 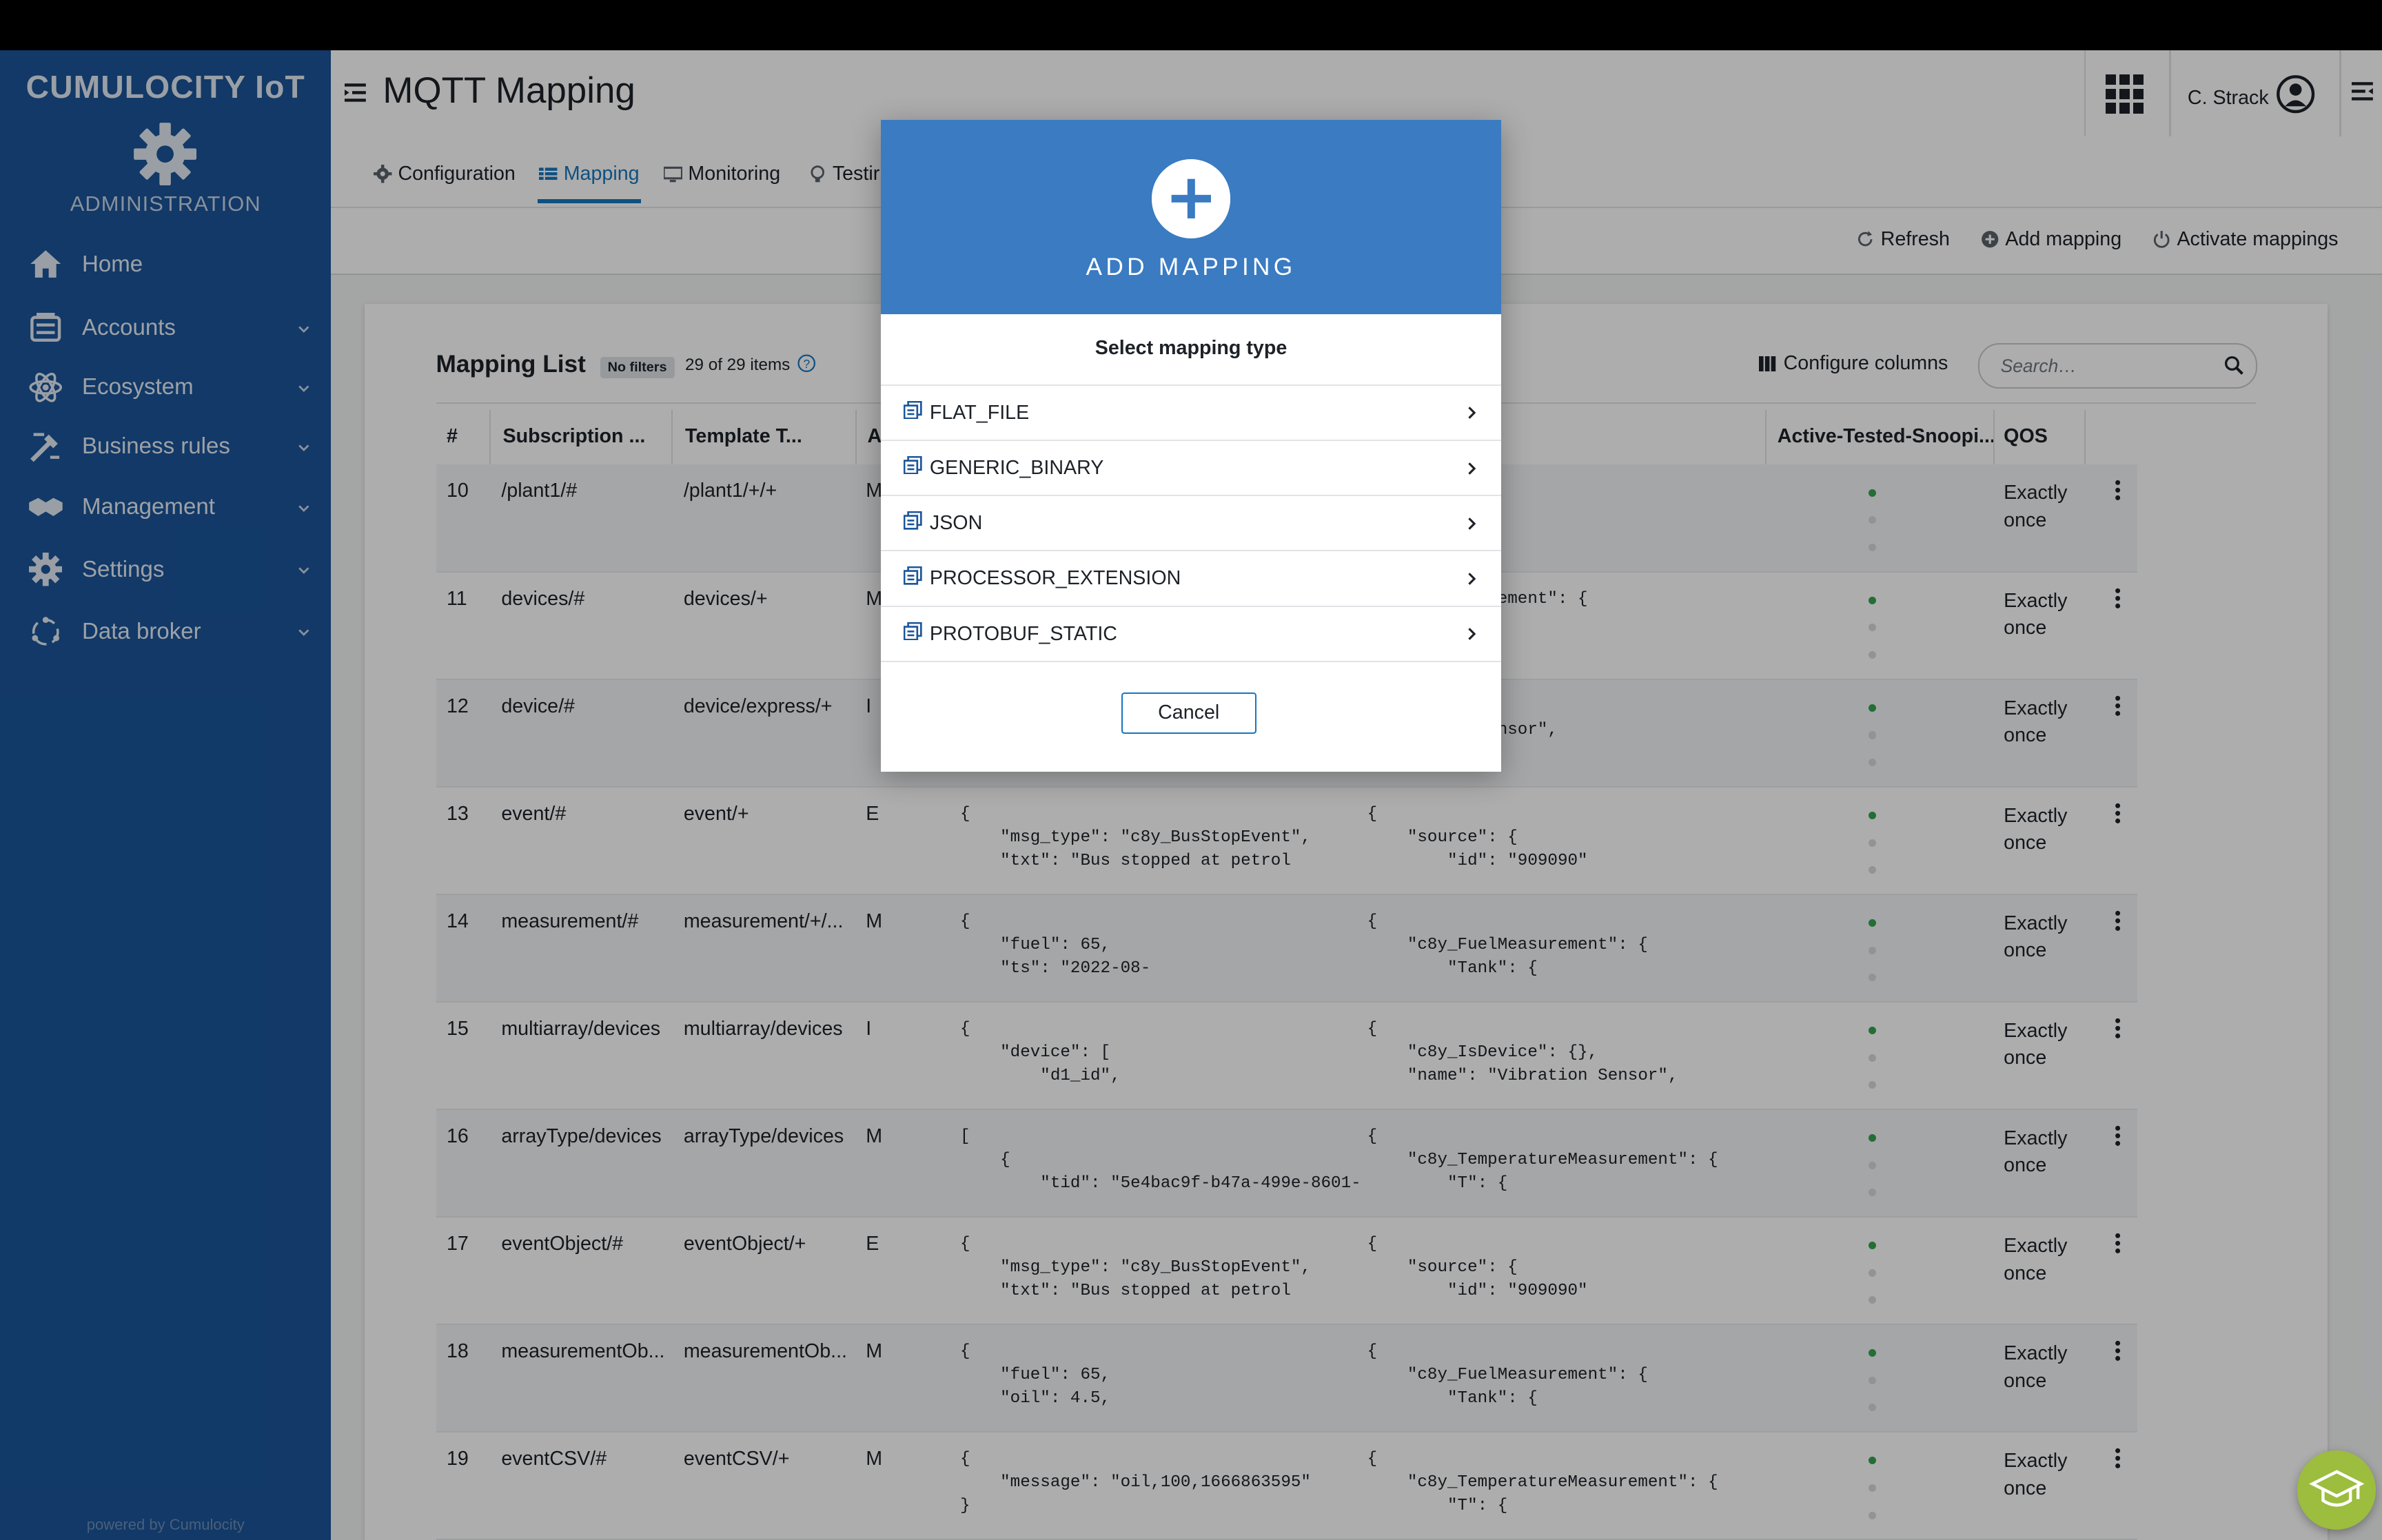 I want to click on option-label: PROCESSOR_EXTENSION, so click(x=1055, y=578).